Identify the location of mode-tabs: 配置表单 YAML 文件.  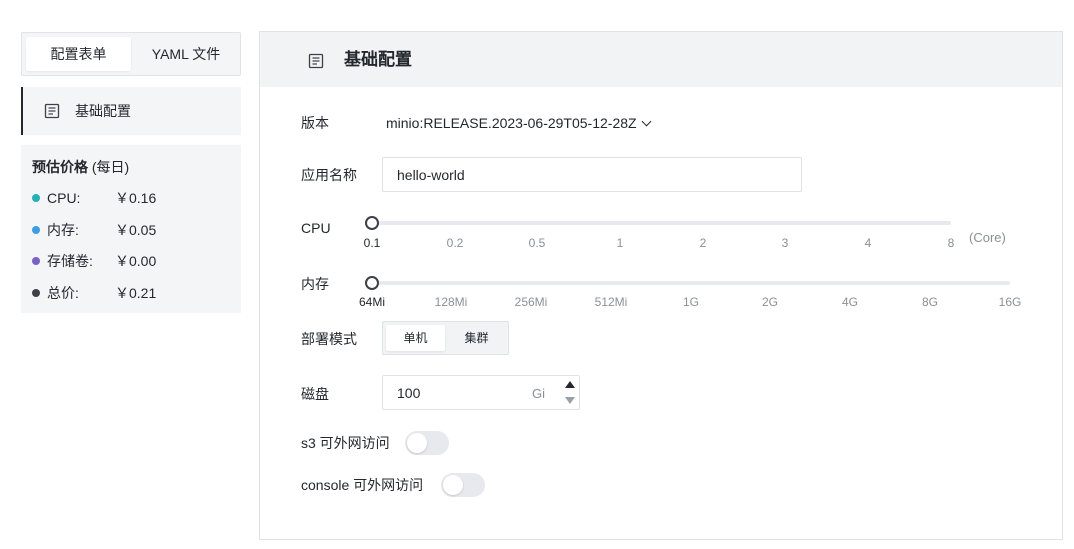
(131, 54).